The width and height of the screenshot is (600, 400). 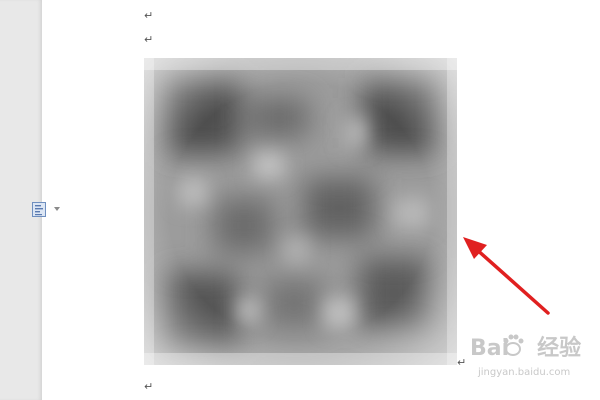 I want to click on left-margin-gutter, so click(x=21, y=200).